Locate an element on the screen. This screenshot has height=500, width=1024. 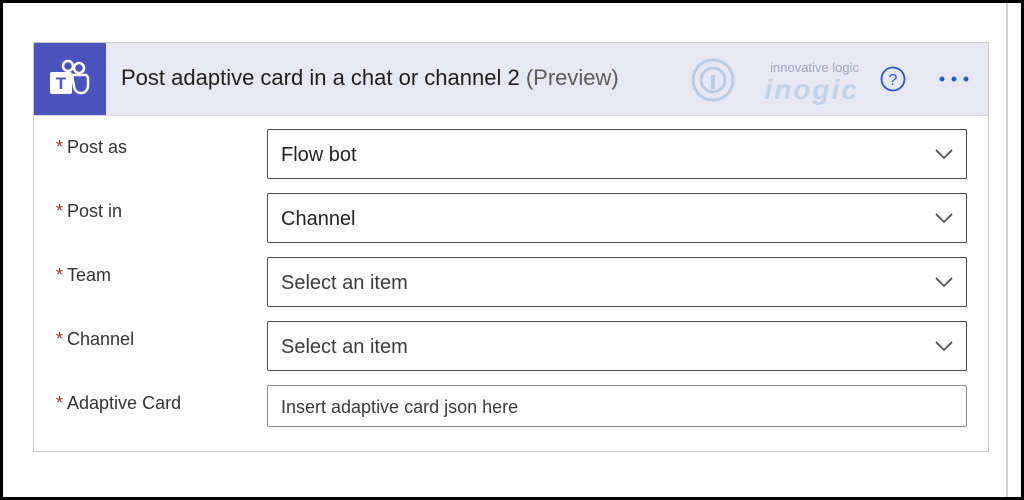
post-in-label: * Post in is located at coordinates (89, 211).